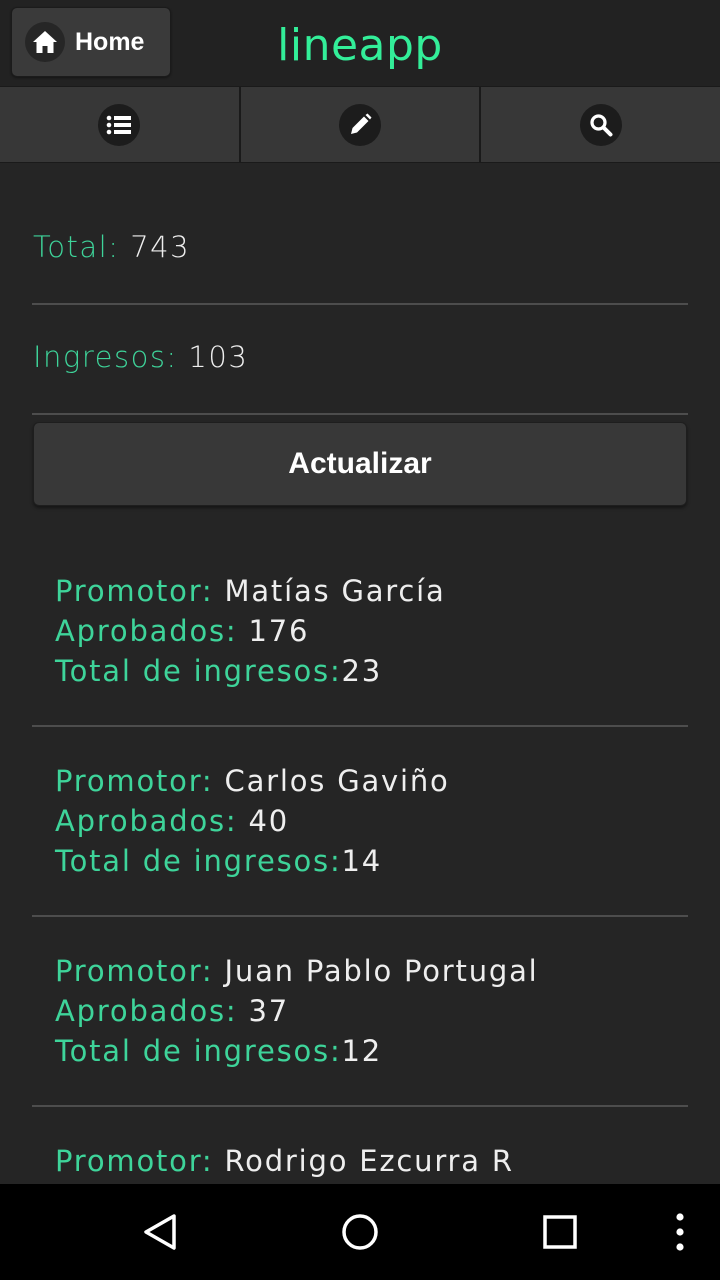  Describe the element at coordinates (560, 1232) in the screenshot. I see `recents-square-icon` at that location.